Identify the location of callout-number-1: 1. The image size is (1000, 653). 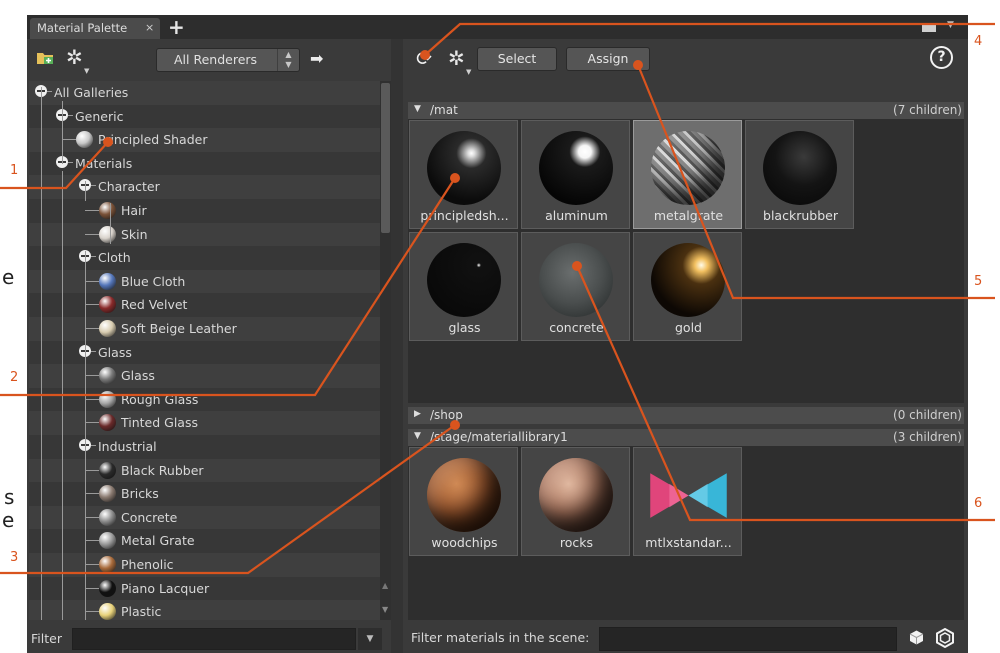
(14, 170).